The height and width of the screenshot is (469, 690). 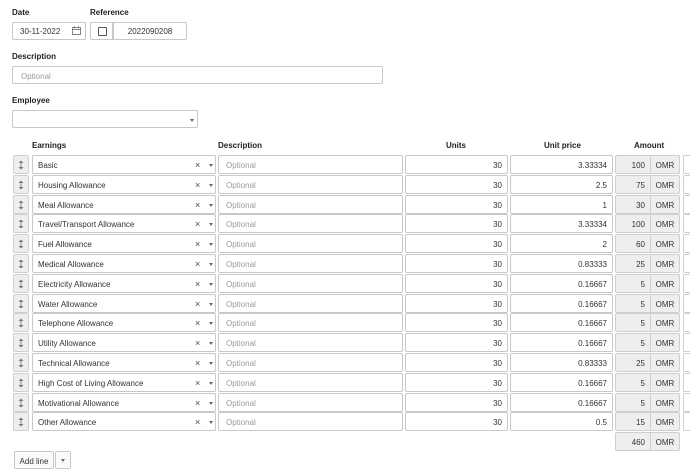 I want to click on earning-select: Utility Allowance ×, so click(x=124, y=343).